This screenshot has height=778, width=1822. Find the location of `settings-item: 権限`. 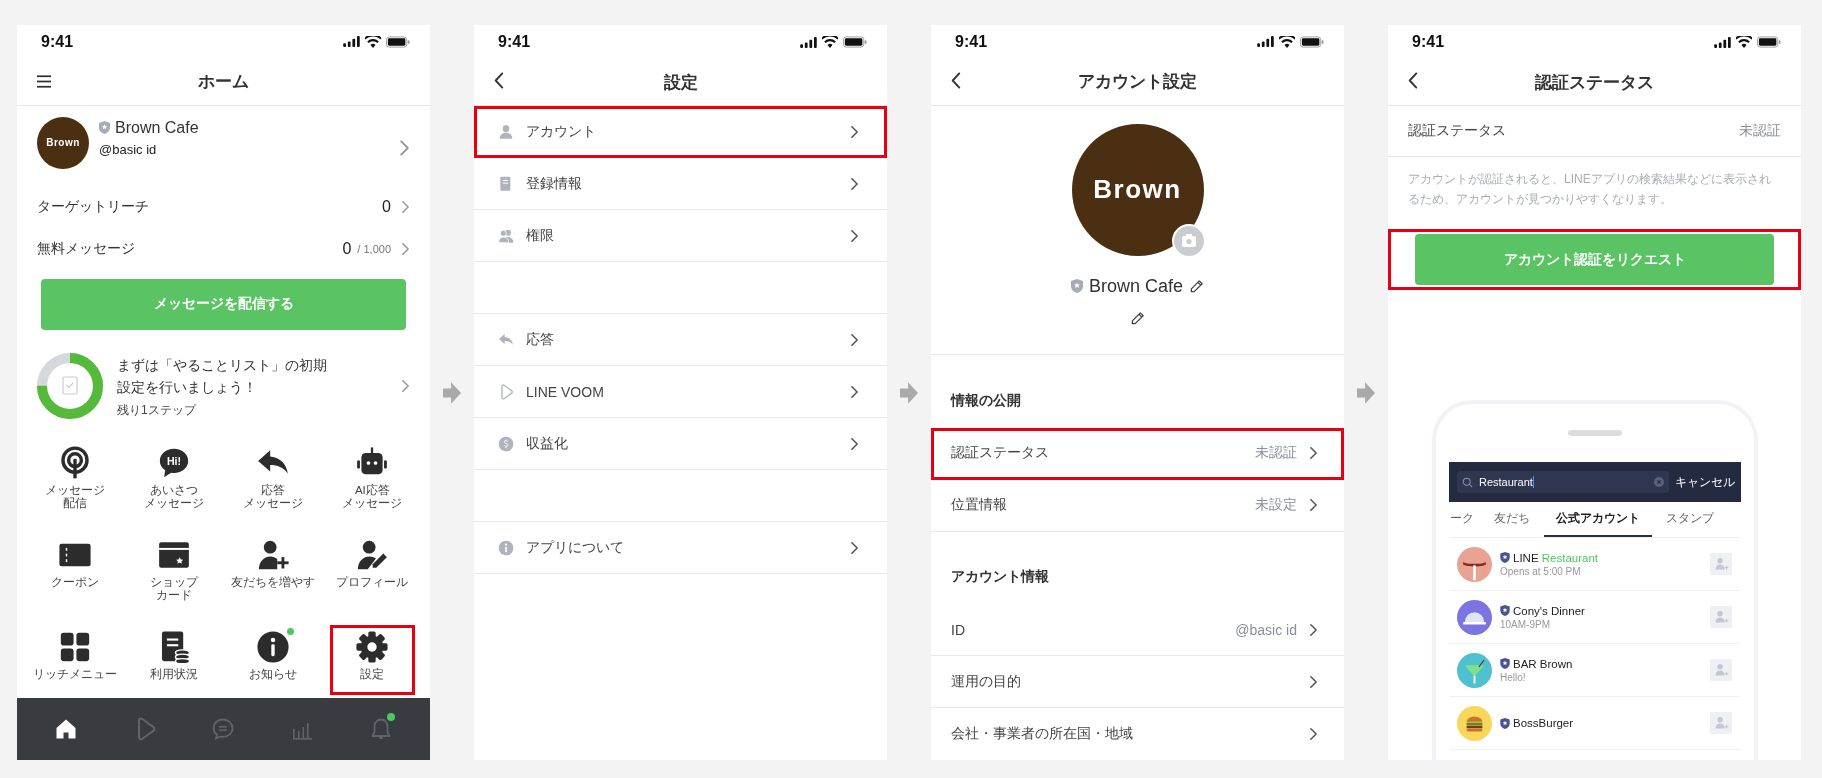

settings-item: 権限 is located at coordinates (680, 236).